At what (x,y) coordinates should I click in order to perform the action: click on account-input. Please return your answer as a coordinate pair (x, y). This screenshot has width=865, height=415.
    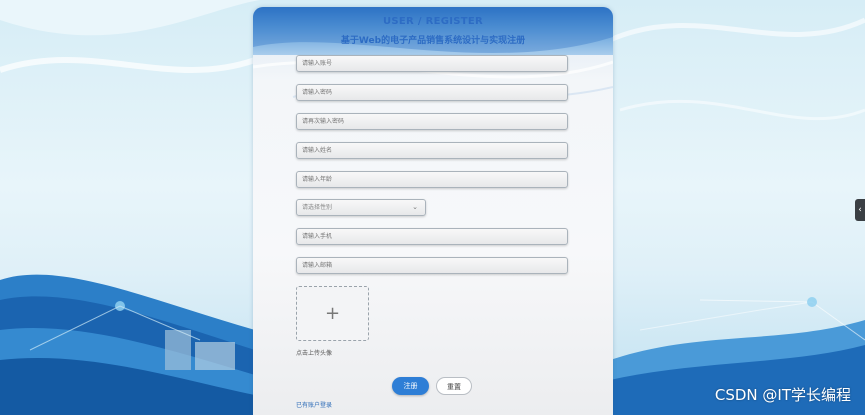
    Looking at the image, I should click on (432, 63).